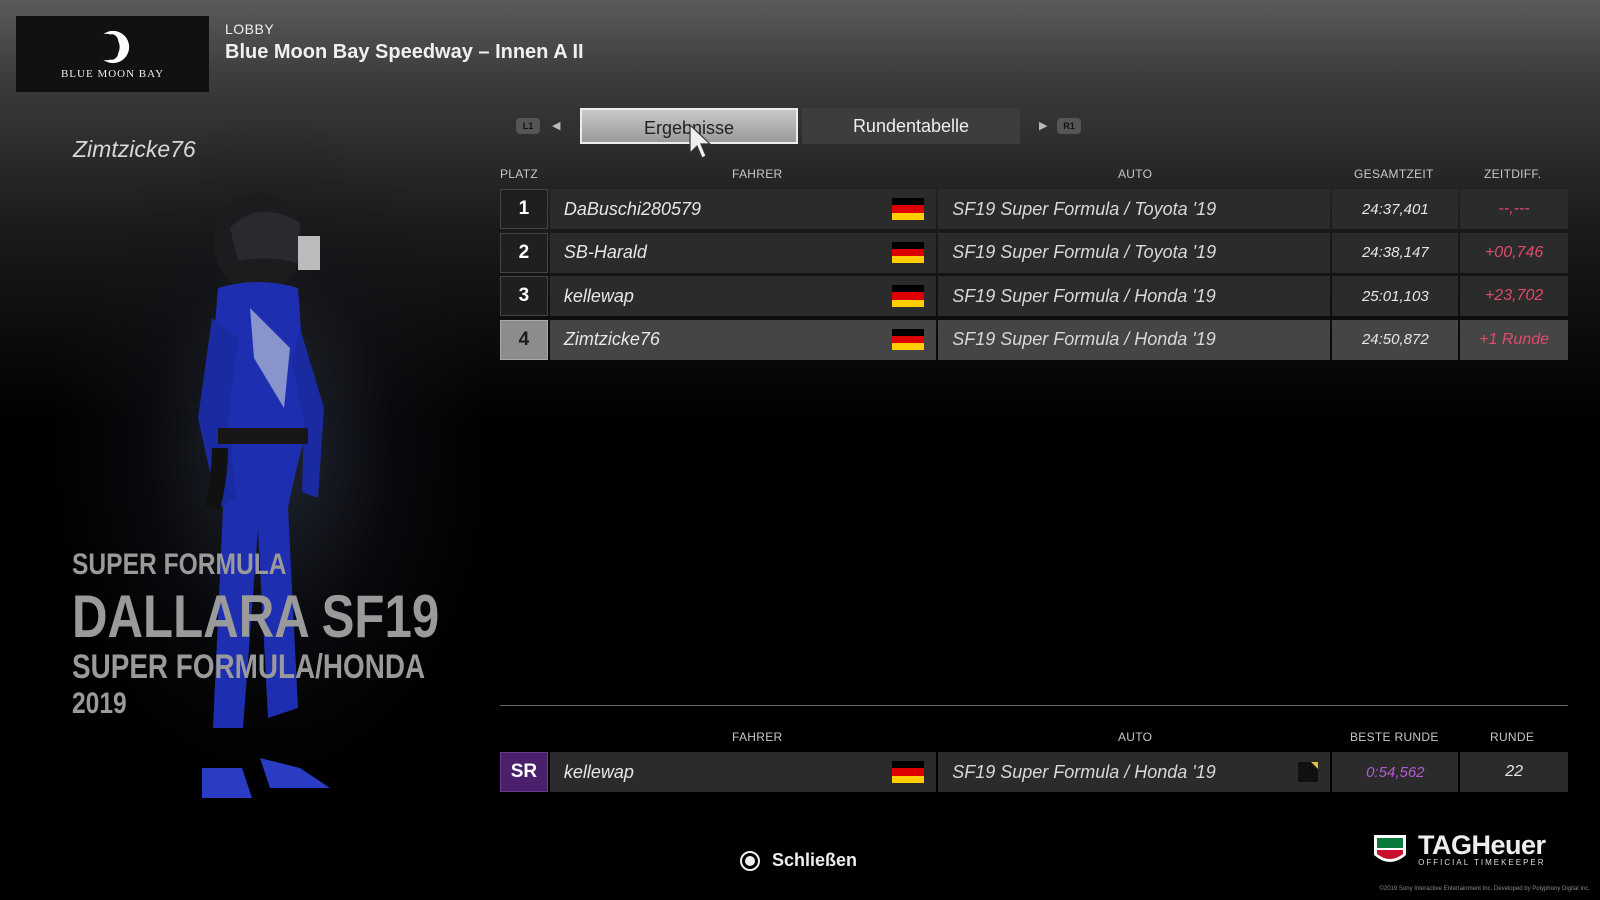 The image size is (1600, 900). I want to click on time-diff-cell: +00,746, so click(1514, 252).